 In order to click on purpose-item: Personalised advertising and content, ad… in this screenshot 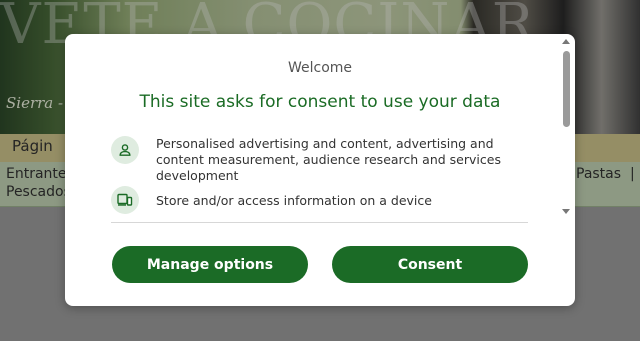, I will do `click(321, 159)`.